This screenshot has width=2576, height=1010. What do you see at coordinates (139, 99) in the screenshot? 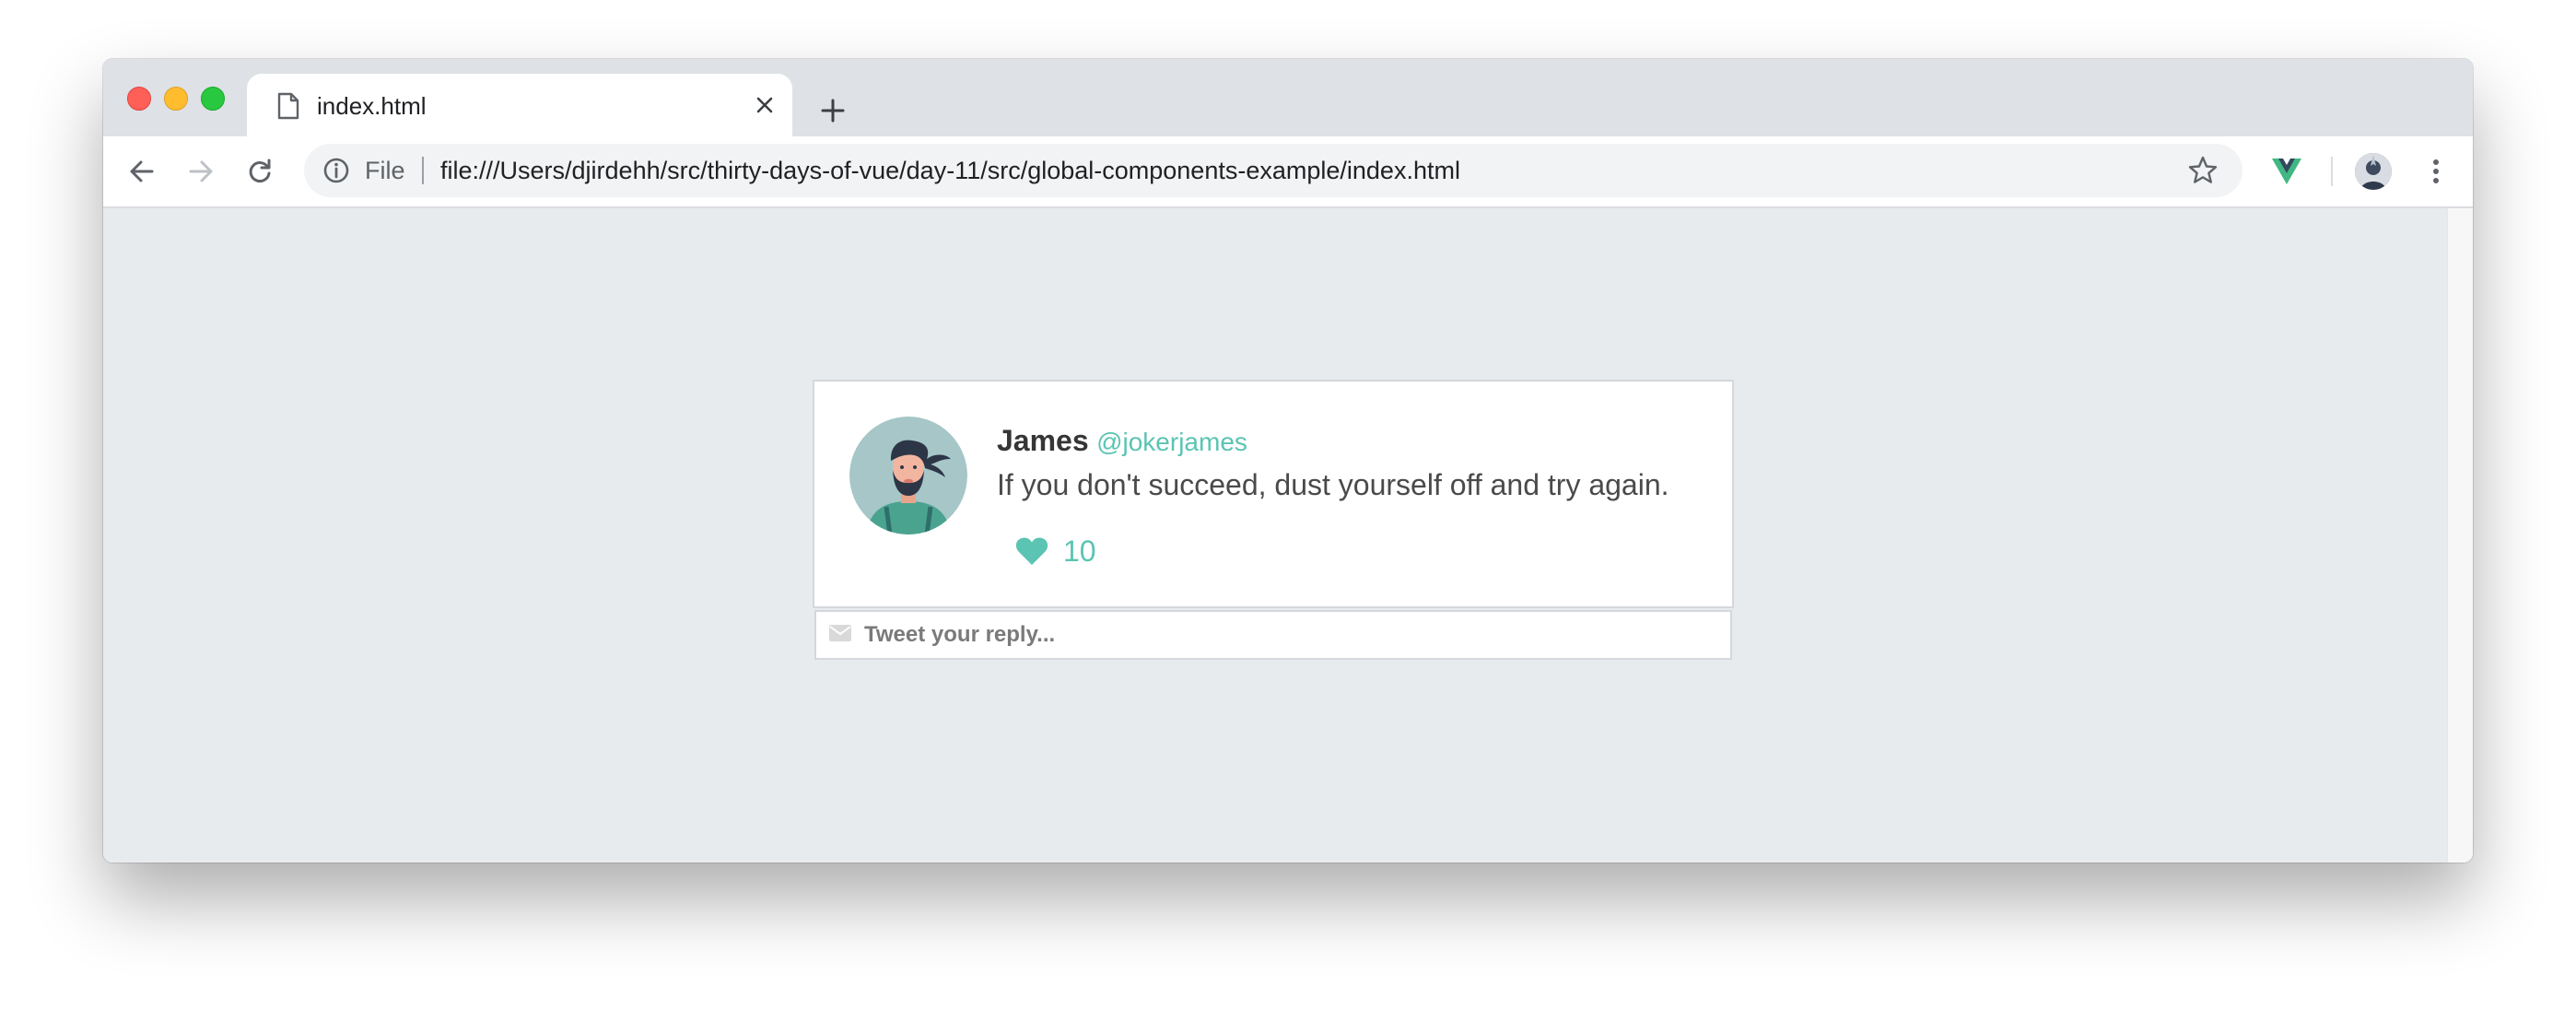
I see `window-close-button` at bounding box center [139, 99].